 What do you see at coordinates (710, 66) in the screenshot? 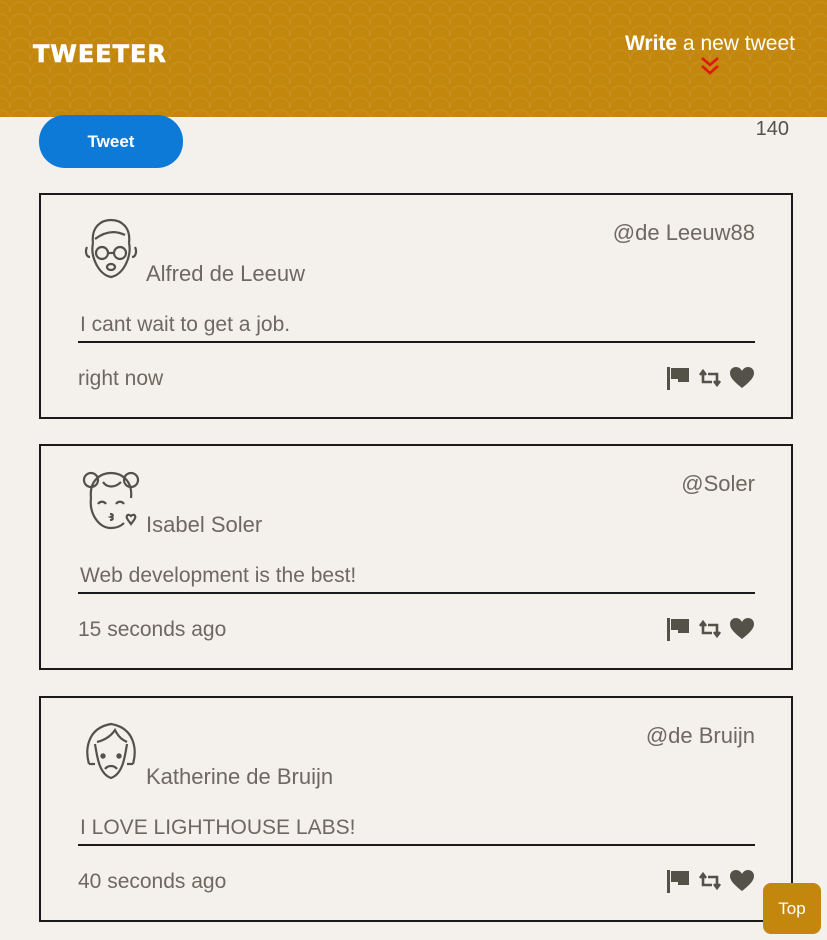
I see `double-chevron-down-icon` at bounding box center [710, 66].